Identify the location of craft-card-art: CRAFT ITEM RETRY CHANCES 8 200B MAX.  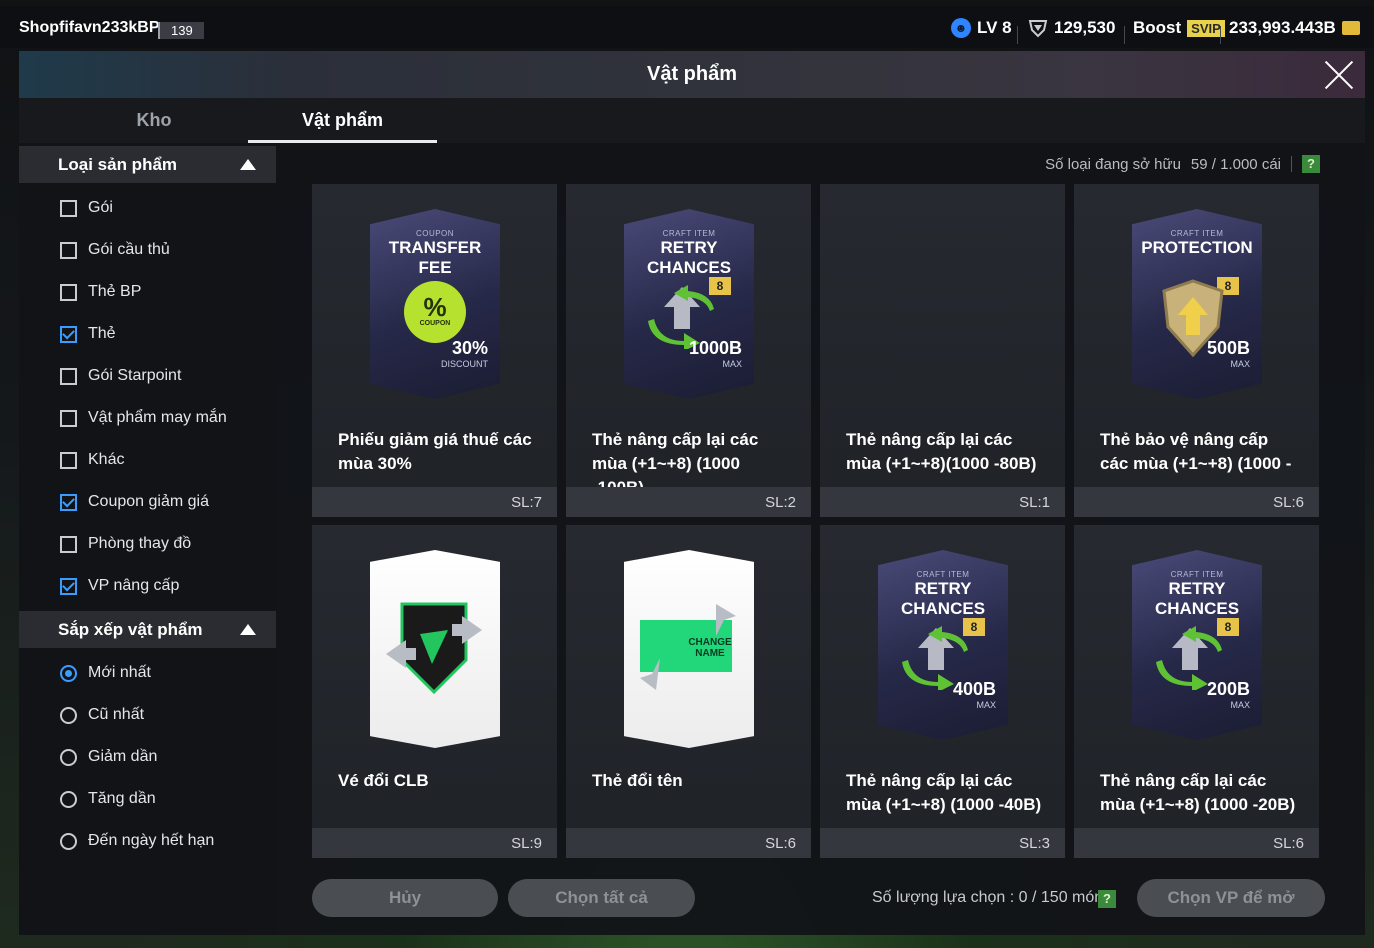
(1197, 645).